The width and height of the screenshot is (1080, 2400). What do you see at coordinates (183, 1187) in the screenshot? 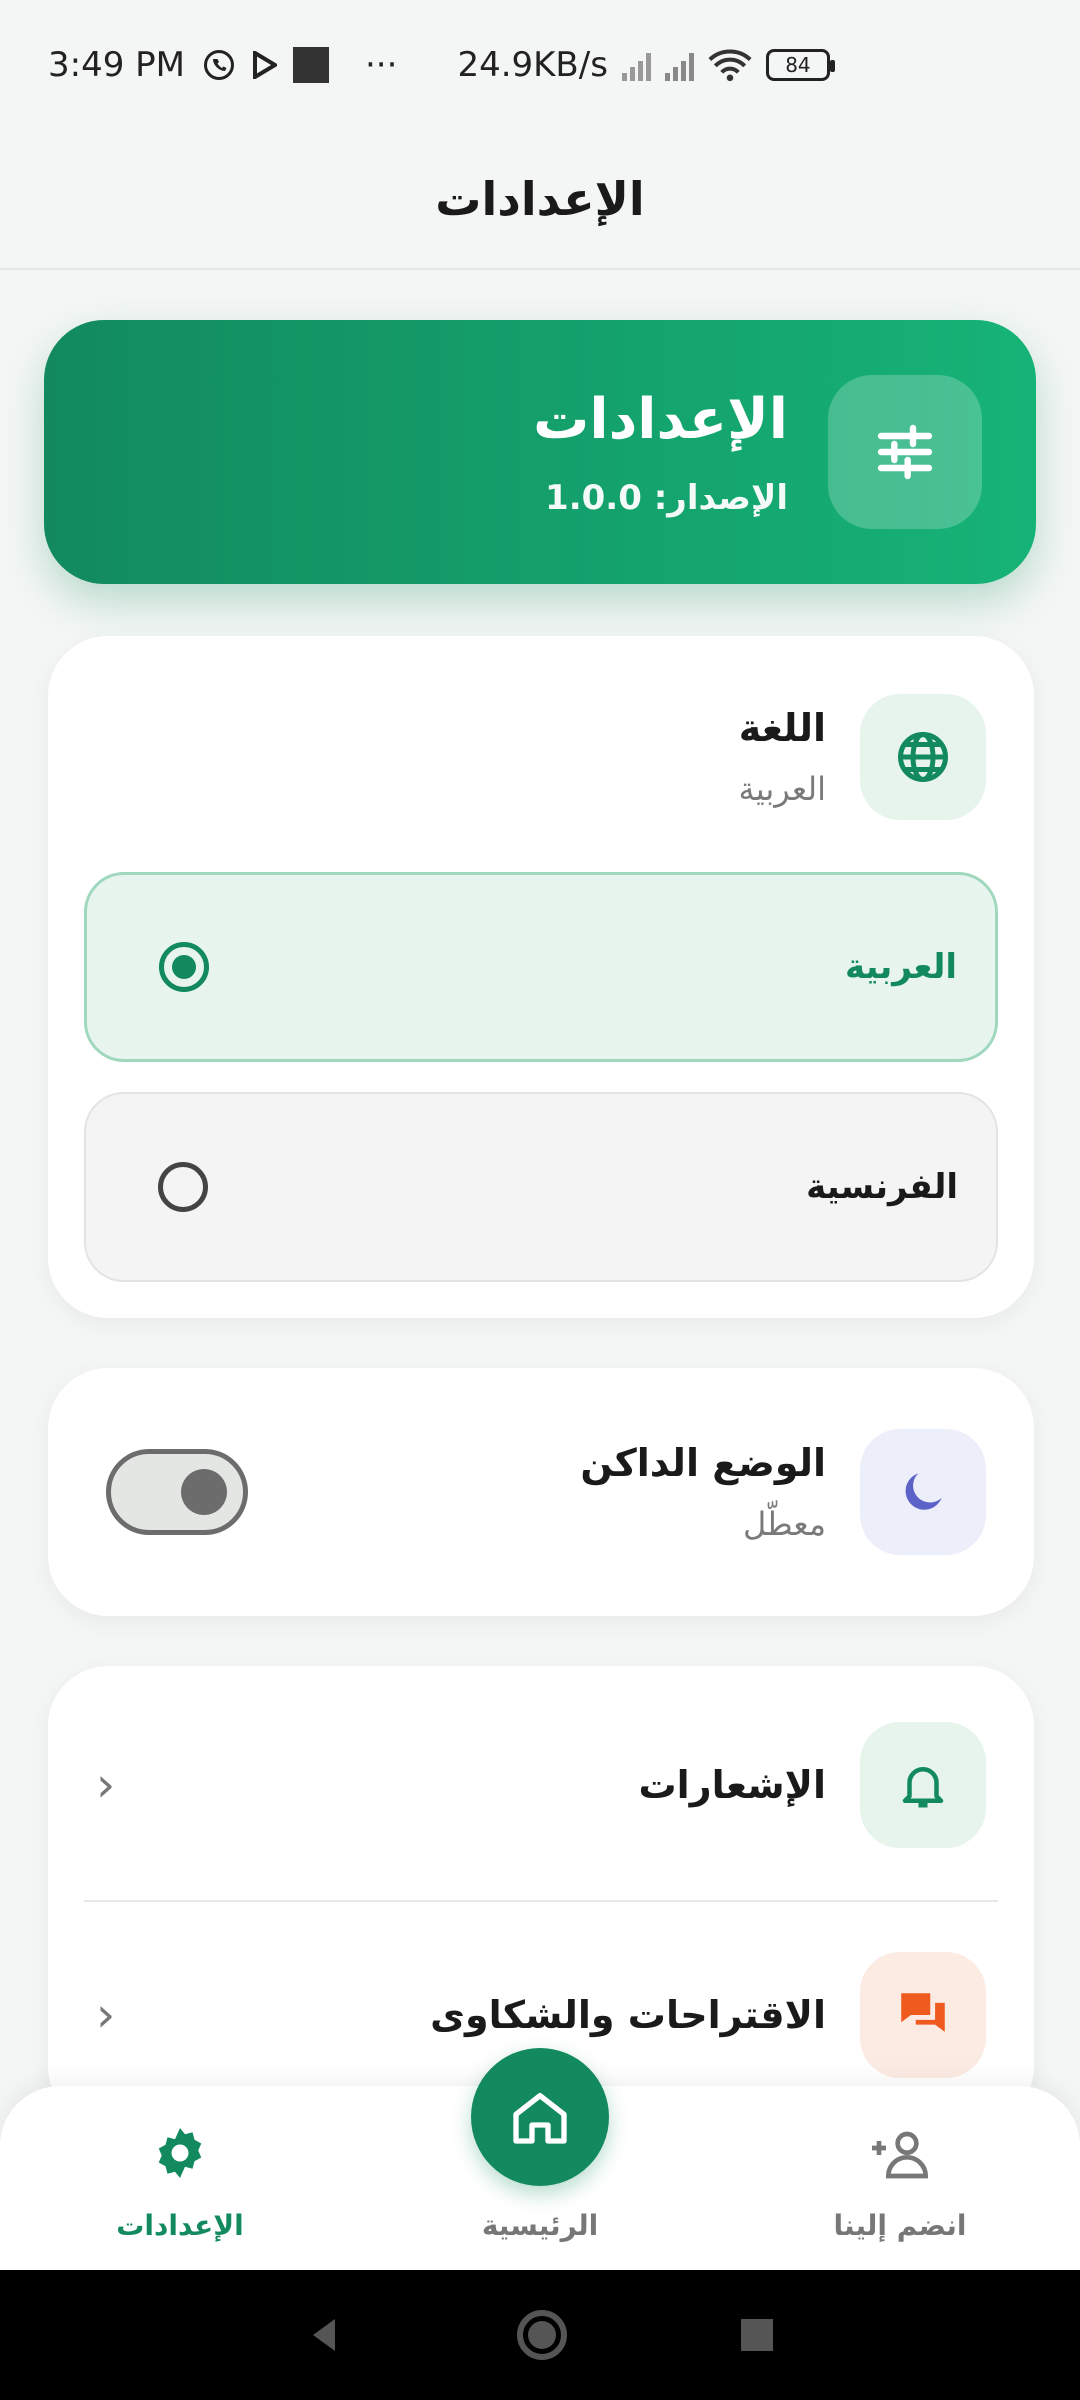
I see `radio-unselected` at bounding box center [183, 1187].